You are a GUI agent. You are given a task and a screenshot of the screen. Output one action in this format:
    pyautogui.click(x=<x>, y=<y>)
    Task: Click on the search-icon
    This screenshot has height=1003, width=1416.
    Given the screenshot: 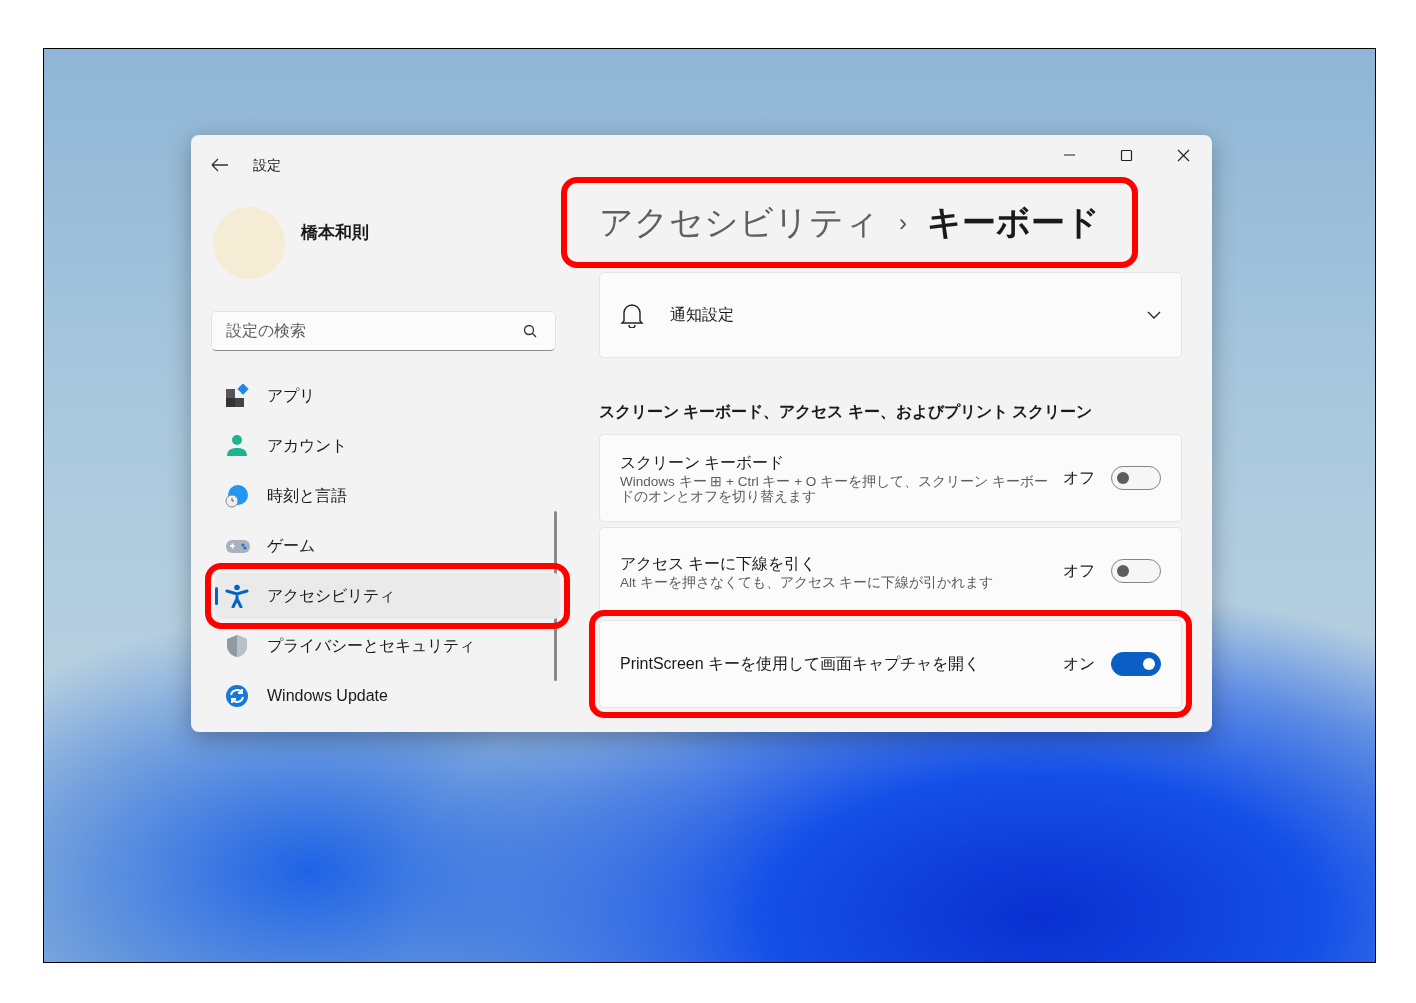 What is the action you would take?
    pyautogui.click(x=530, y=331)
    